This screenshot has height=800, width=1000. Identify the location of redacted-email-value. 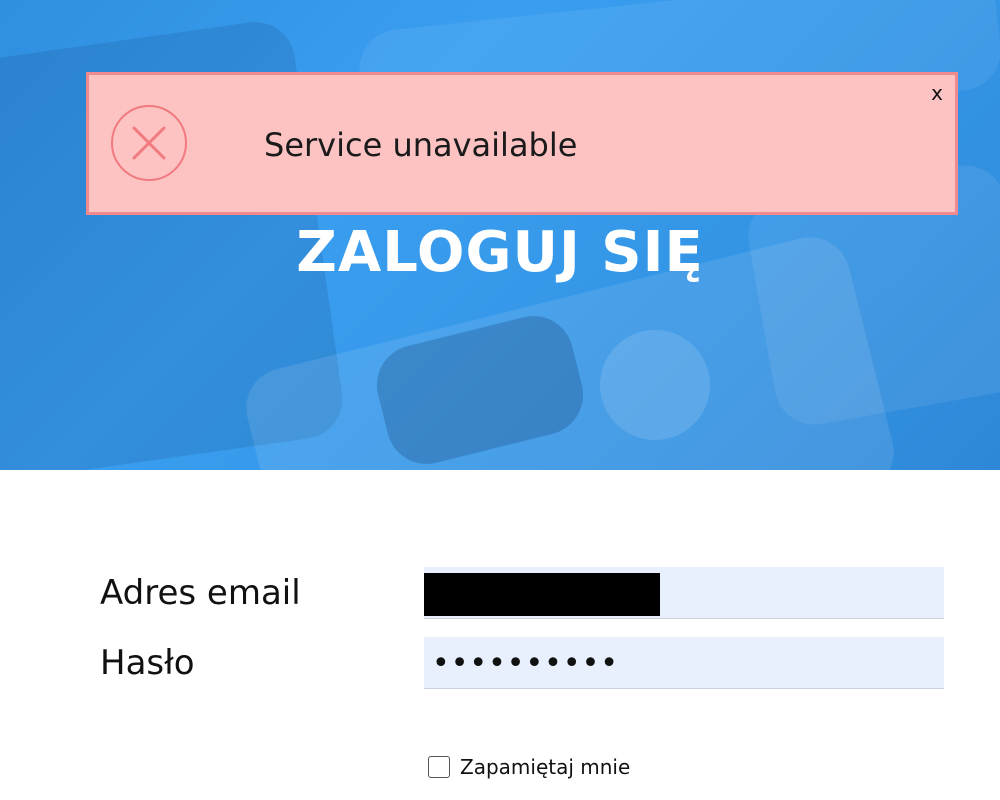
(542, 594).